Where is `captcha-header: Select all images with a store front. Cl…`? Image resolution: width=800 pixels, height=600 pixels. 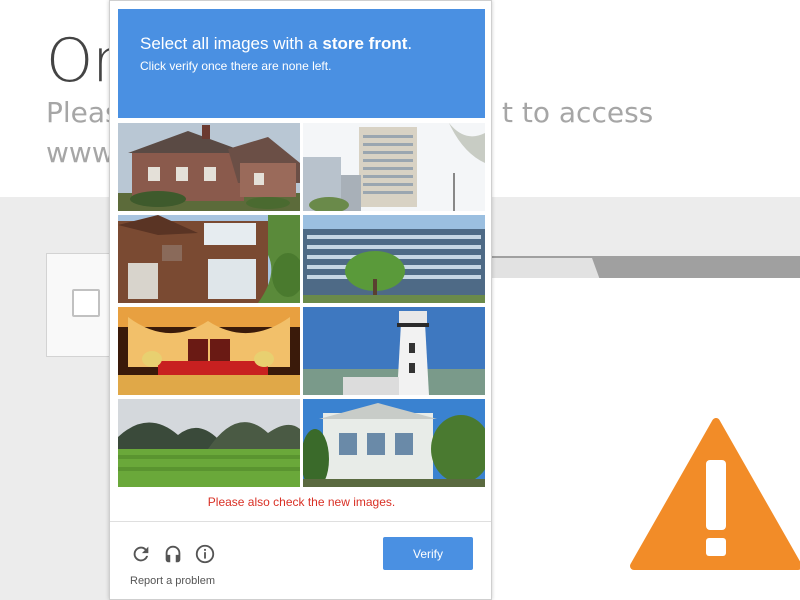
captcha-header: Select all images with a store front. Cl… is located at coordinates (301, 63).